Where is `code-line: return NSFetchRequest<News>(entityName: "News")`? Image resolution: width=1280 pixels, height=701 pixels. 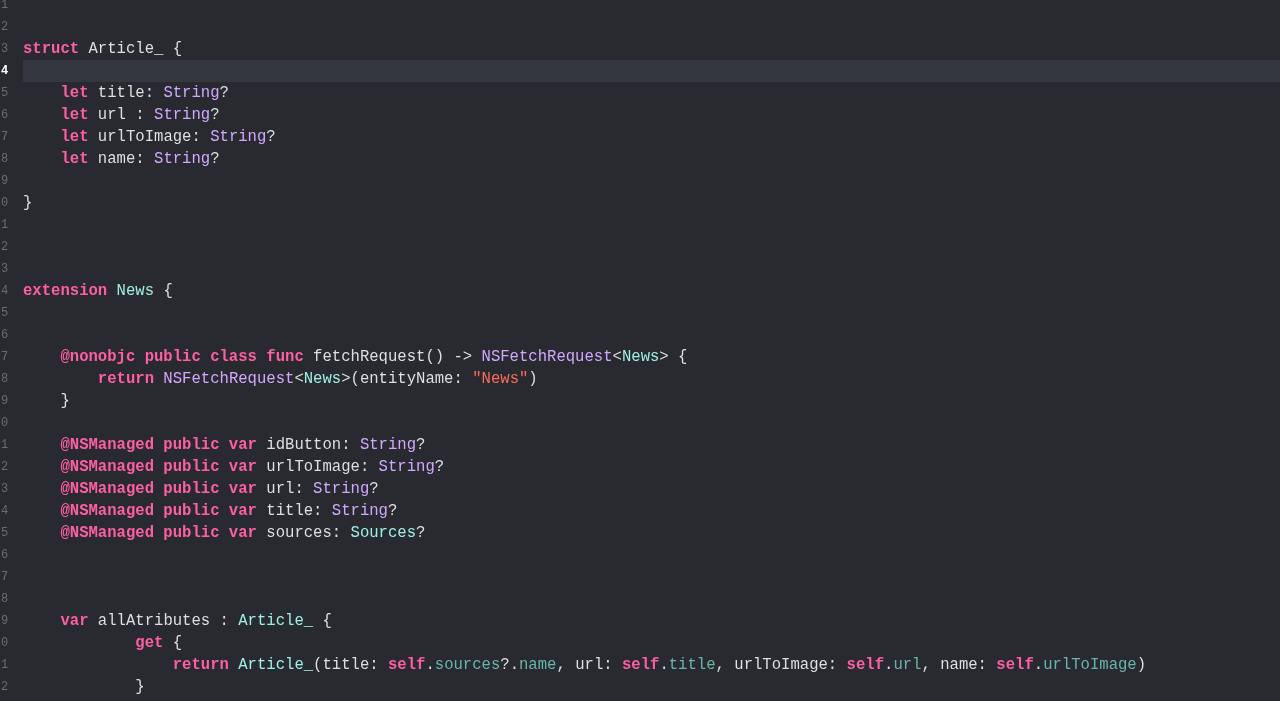 code-line: return NSFetchRequest<News>(entityName: "News") is located at coordinates (317, 379).